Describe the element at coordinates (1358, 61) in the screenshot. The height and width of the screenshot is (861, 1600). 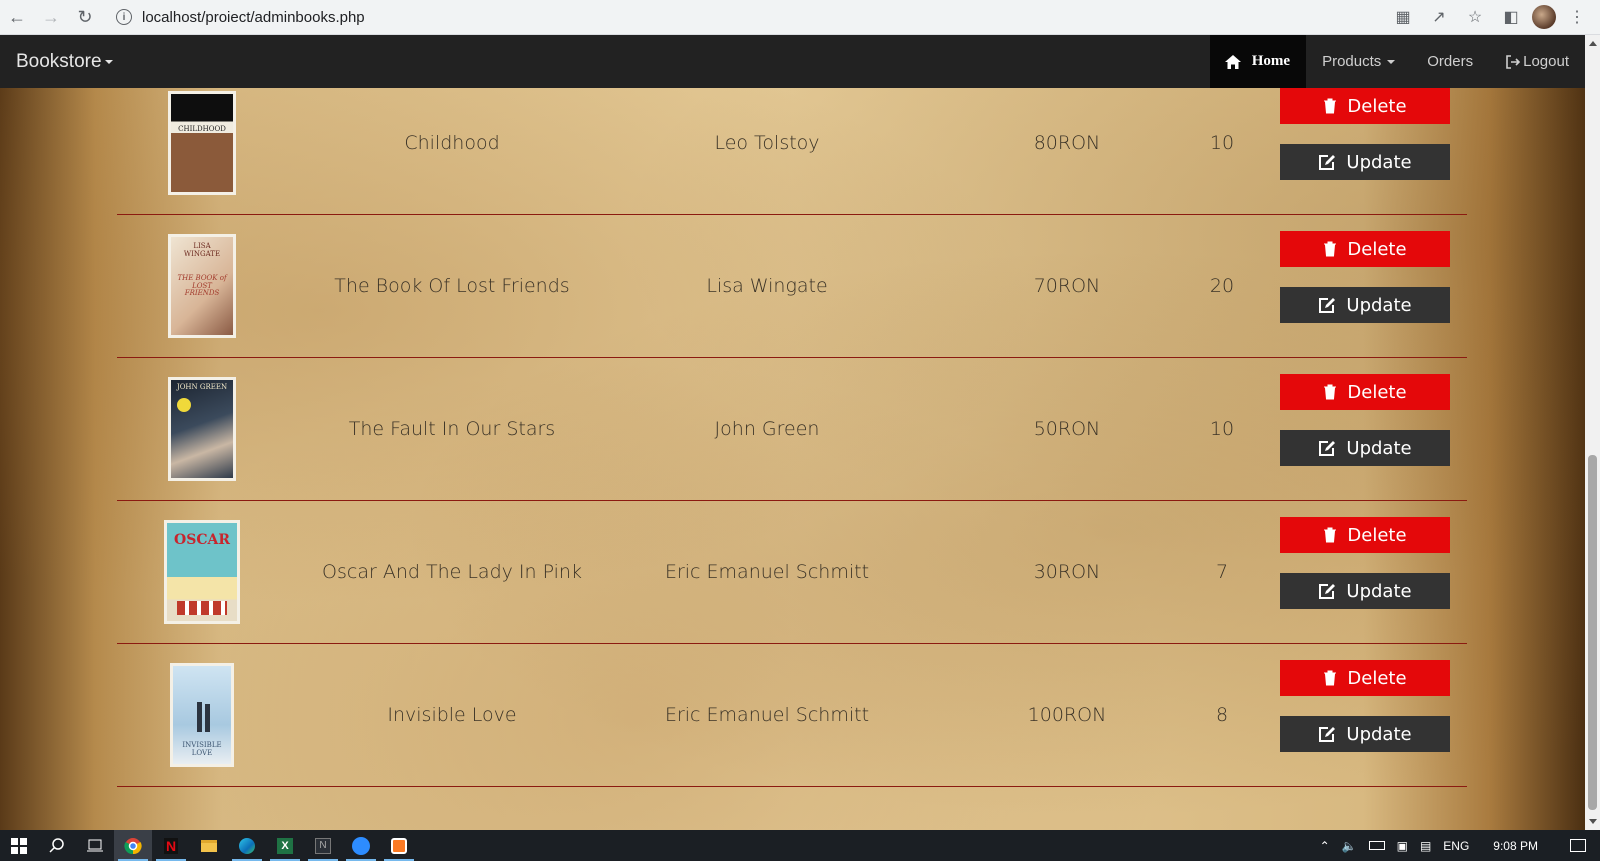
I see `nav-products: Products` at that location.